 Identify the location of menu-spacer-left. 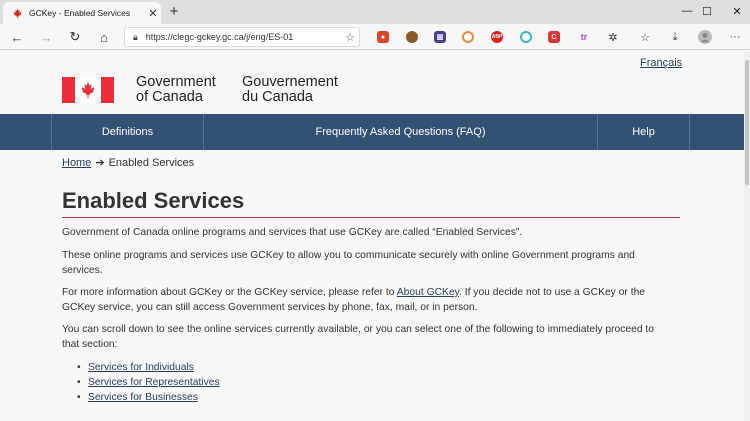
(26, 132).